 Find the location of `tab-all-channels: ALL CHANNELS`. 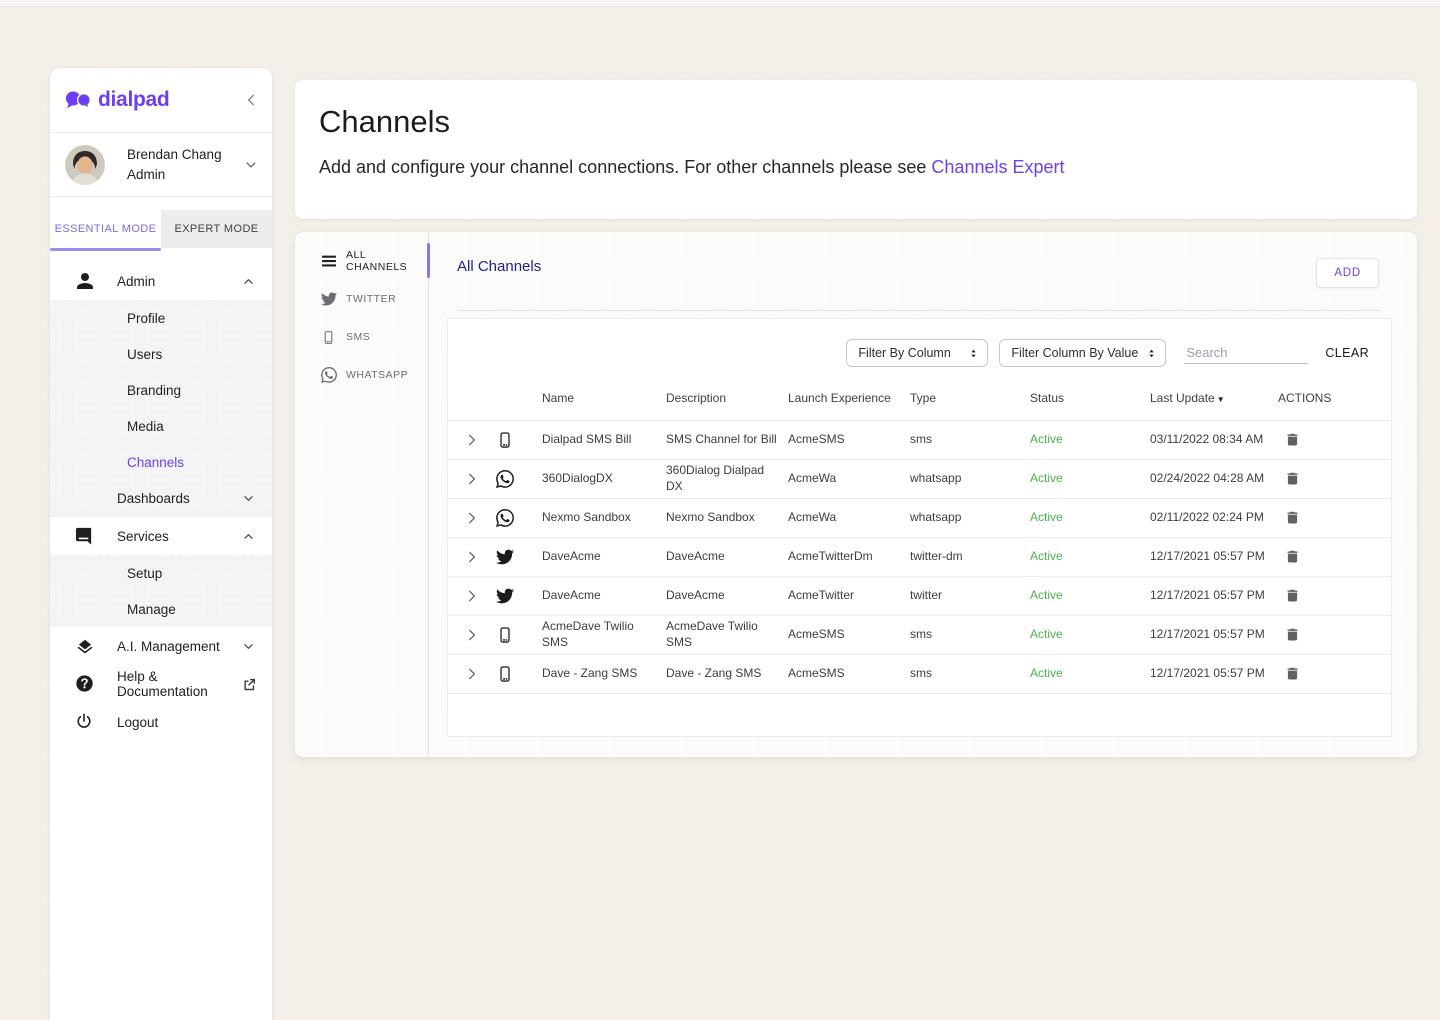

tab-all-channels: ALL CHANNELS is located at coordinates (362, 261).